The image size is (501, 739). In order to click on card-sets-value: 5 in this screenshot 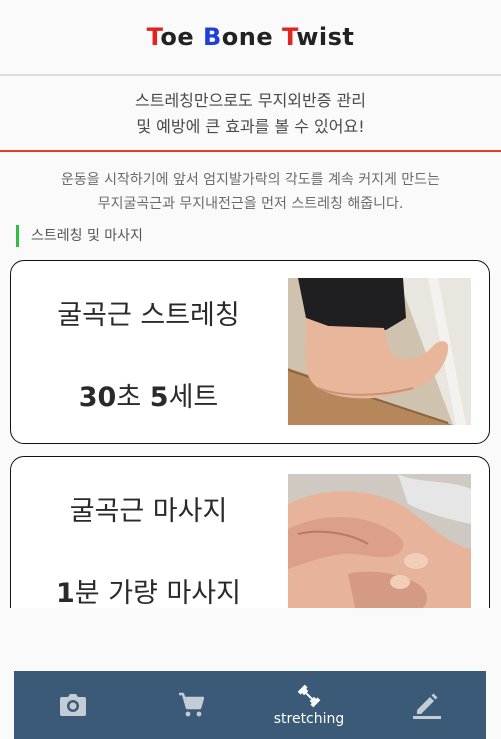, I will do `click(159, 397)`.